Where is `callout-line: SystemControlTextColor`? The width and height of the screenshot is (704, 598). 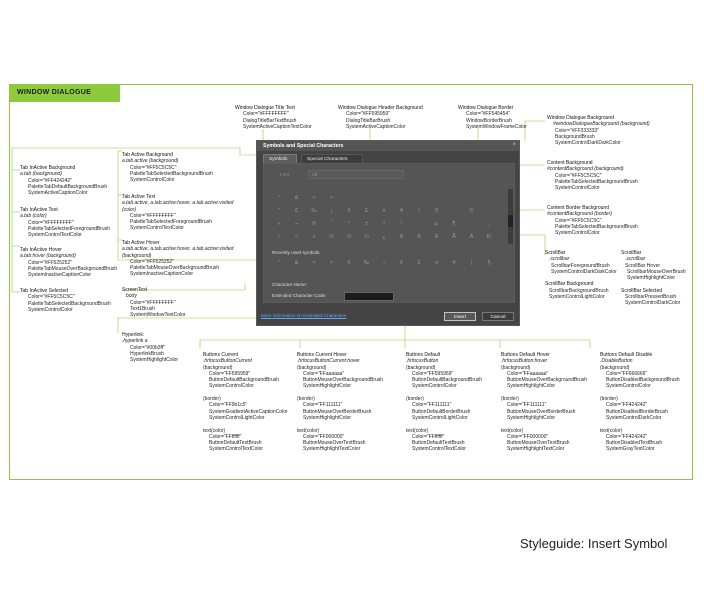
callout-line: SystemControlTextColor is located at coordinates (439, 449).